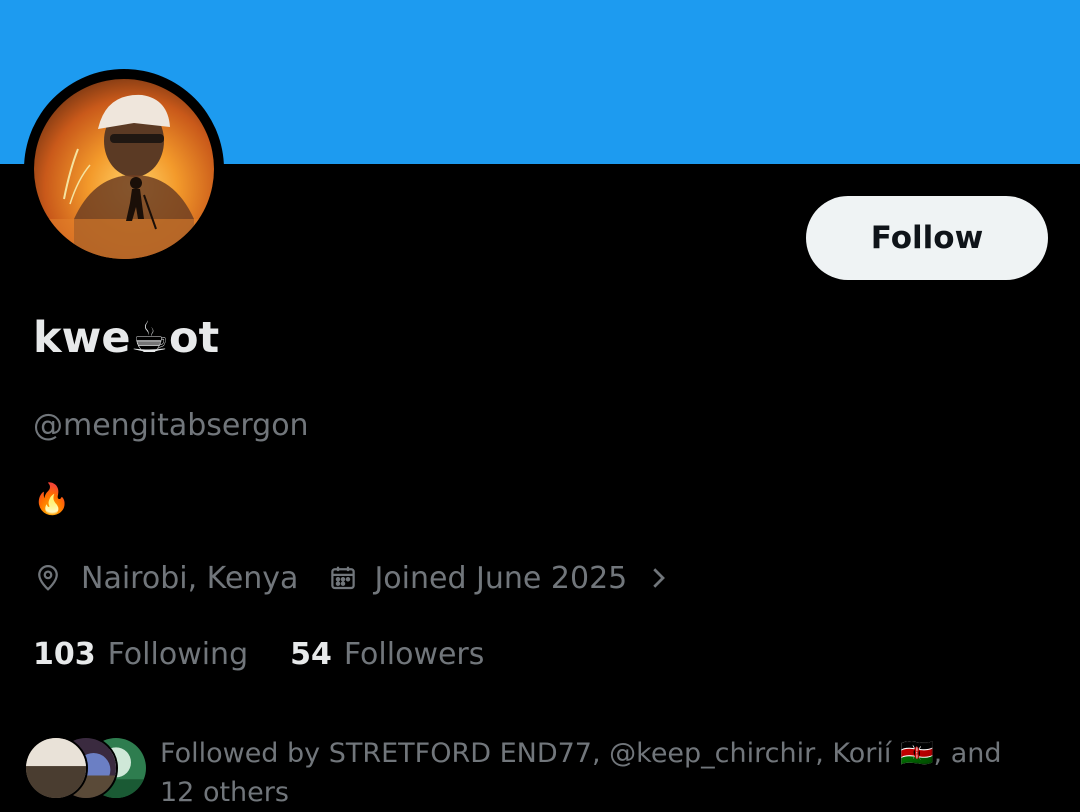  What do you see at coordinates (927, 238) in the screenshot?
I see `follow-button: Follow` at bounding box center [927, 238].